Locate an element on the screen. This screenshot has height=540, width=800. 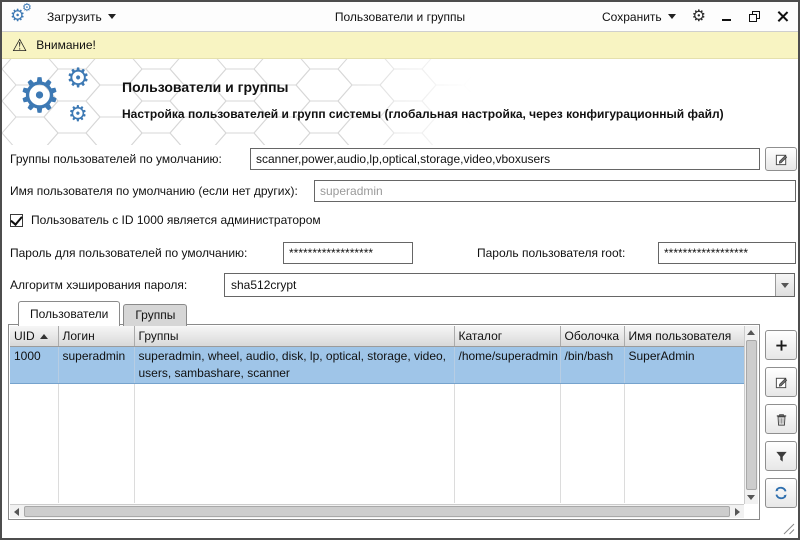
warning-banner: ⚠ Внимание! is located at coordinates (400, 45).